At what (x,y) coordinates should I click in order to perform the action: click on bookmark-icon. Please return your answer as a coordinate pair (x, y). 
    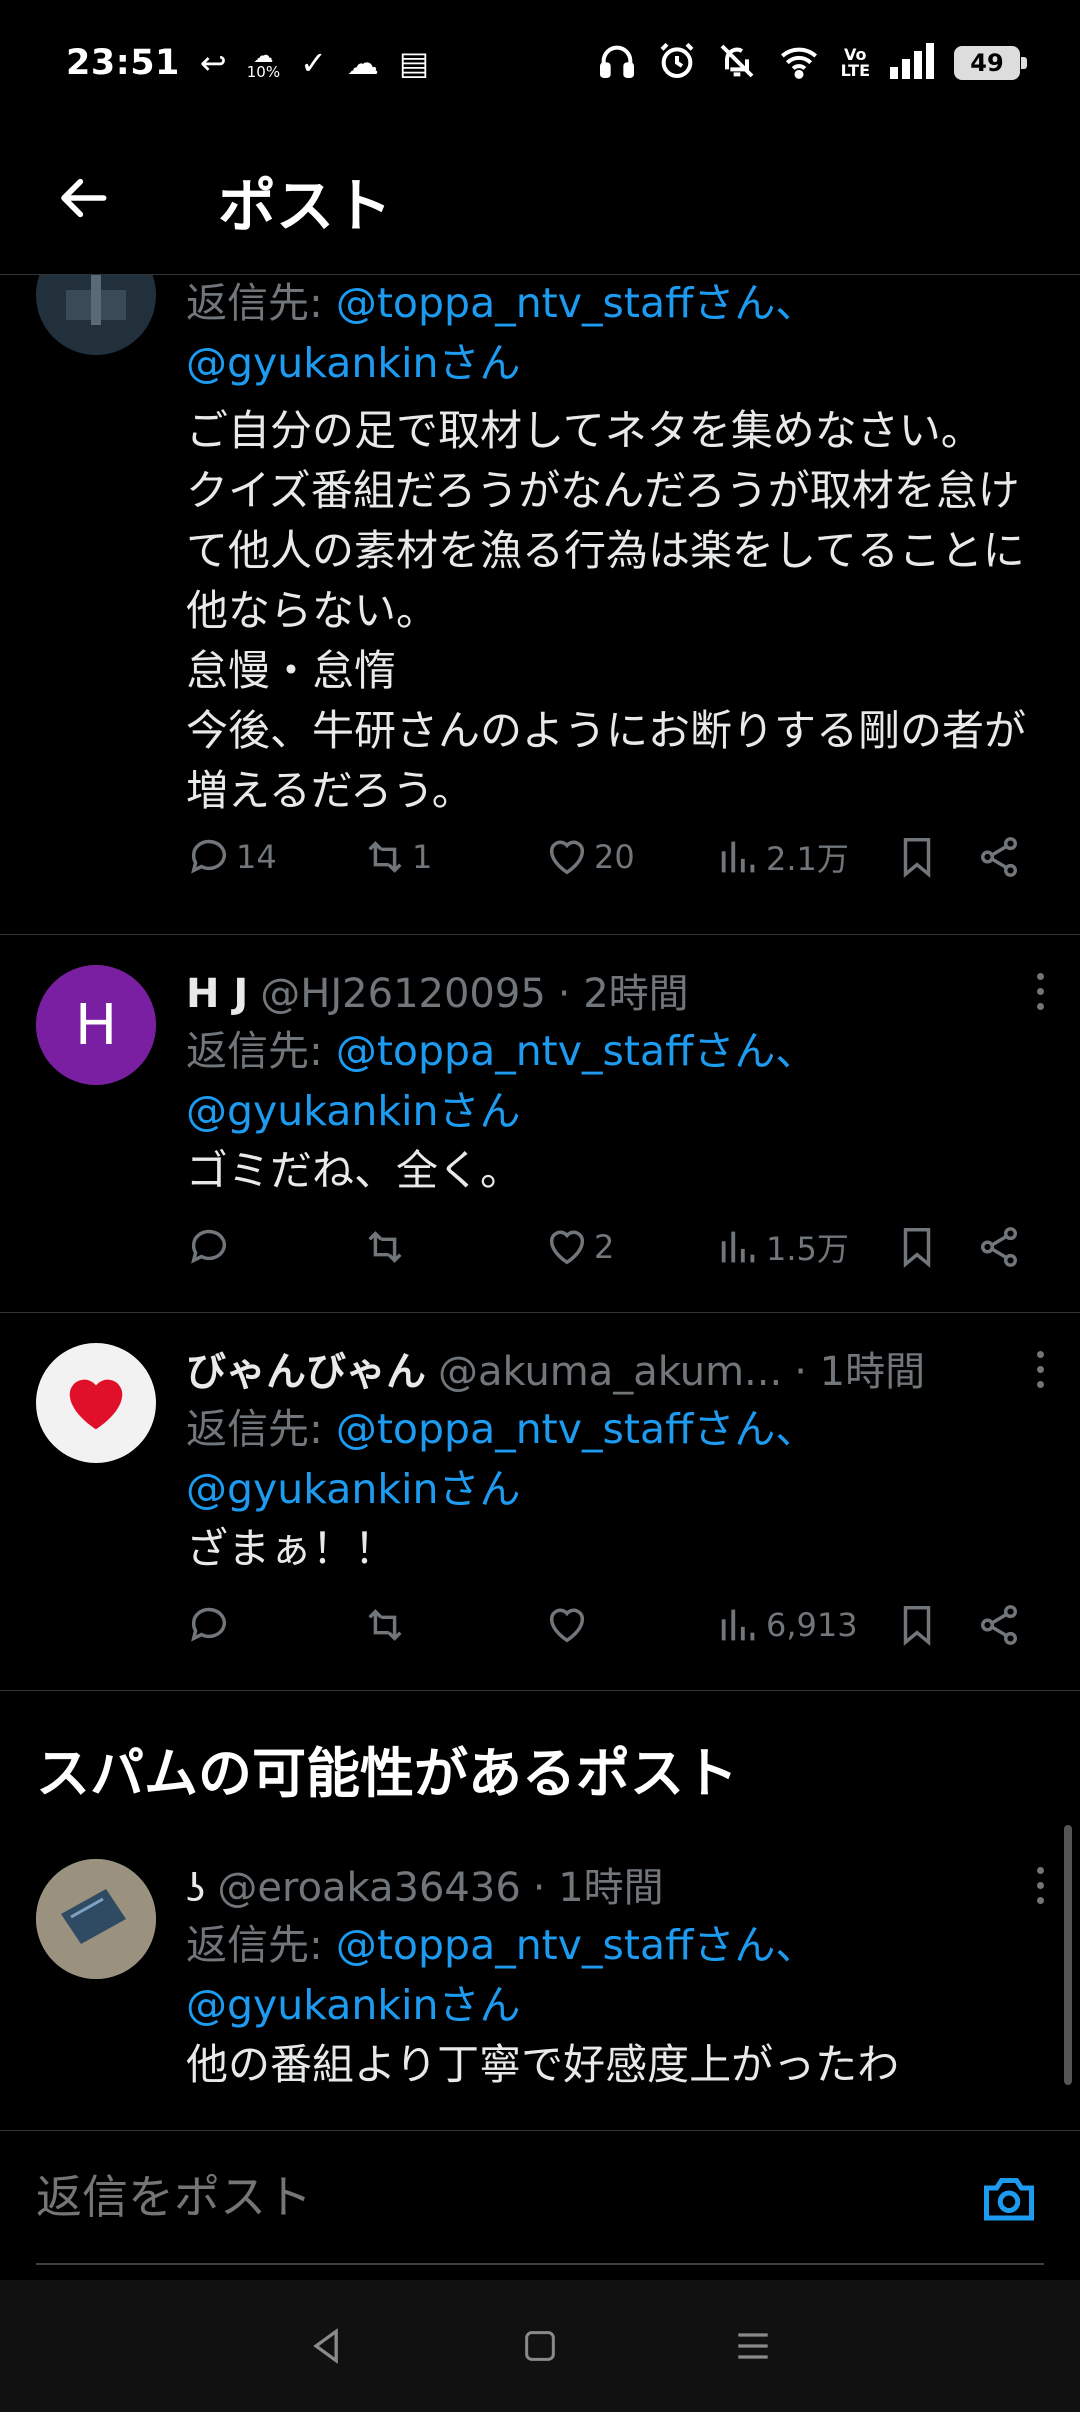
    Looking at the image, I should click on (917, 858).